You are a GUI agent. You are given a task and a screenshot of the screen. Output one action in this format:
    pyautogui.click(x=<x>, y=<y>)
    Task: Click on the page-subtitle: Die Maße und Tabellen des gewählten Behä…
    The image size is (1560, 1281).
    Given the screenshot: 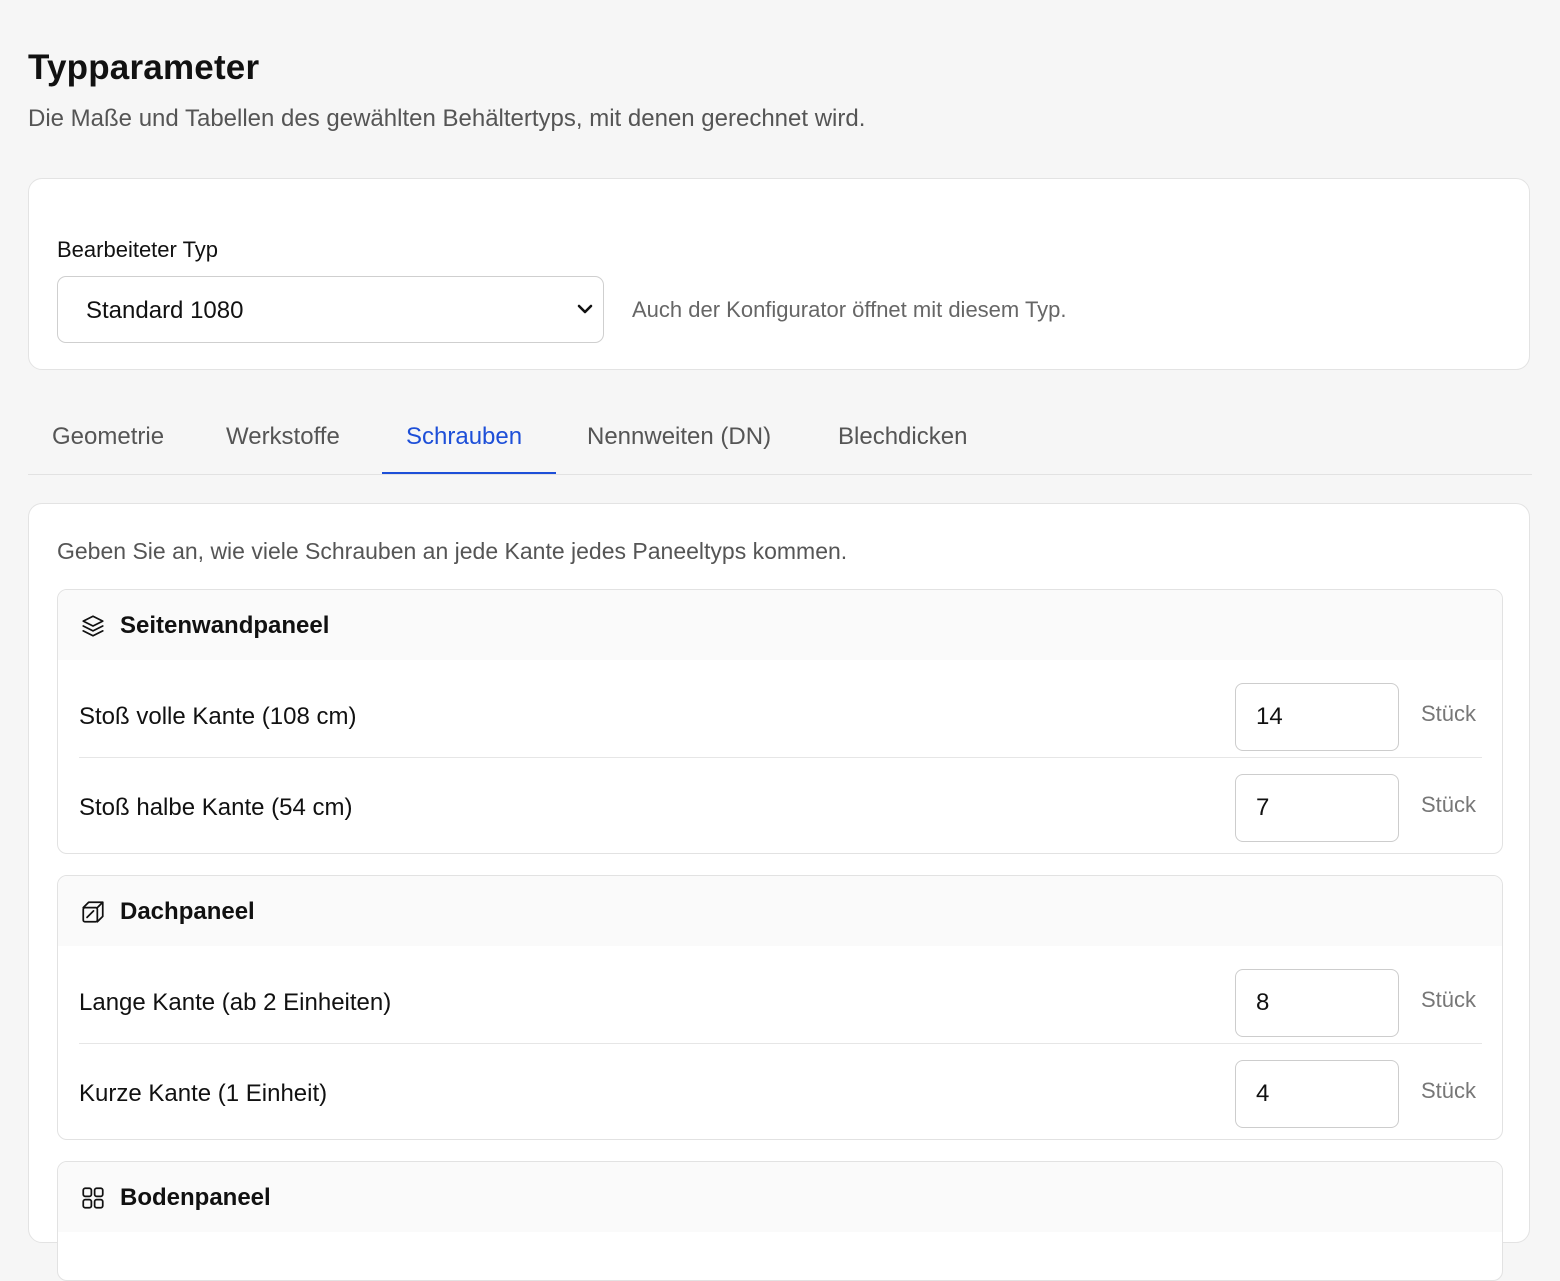 What is the action you would take?
    pyautogui.click(x=447, y=118)
    